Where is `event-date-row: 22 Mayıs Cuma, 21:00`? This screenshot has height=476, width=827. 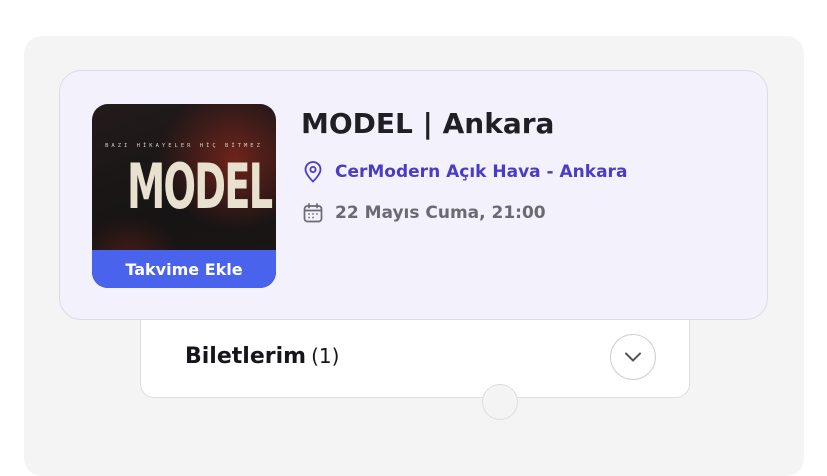
event-date-row: 22 Mayıs Cuma, 21:00 is located at coordinates (424, 213).